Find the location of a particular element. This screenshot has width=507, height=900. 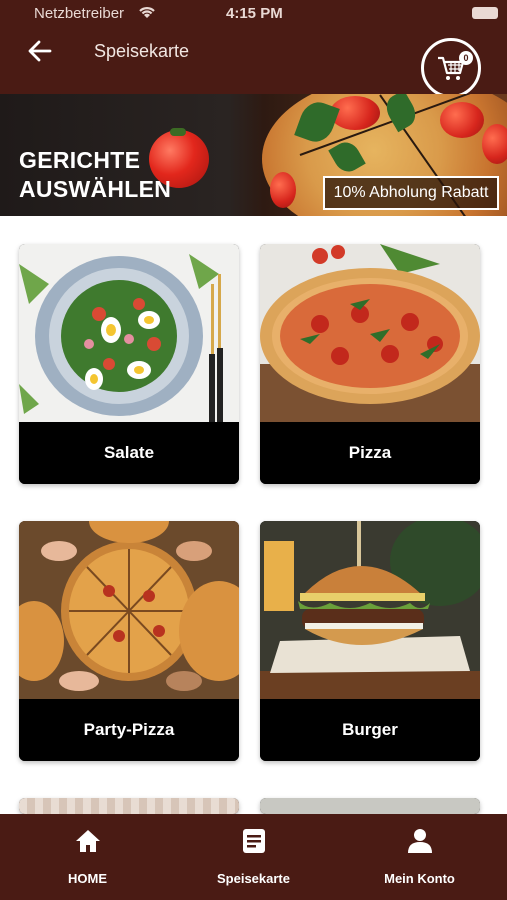

status-time: 4:15 PM is located at coordinates (254, 13).